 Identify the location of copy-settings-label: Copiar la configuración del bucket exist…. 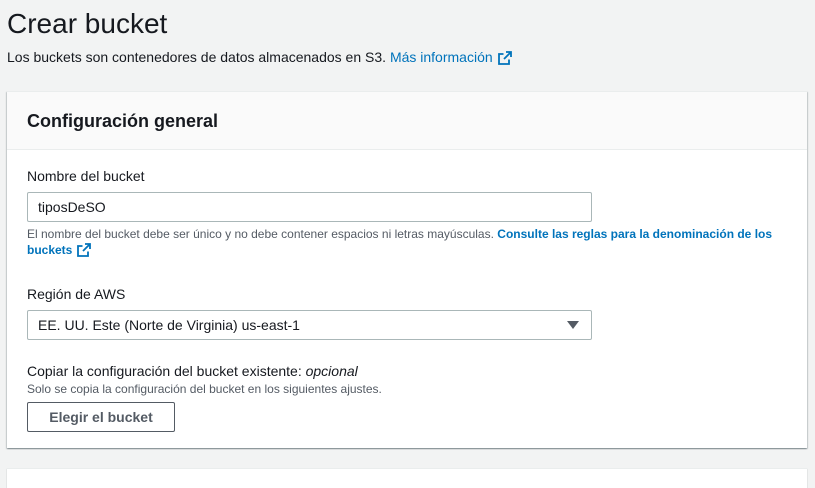
(407, 371).